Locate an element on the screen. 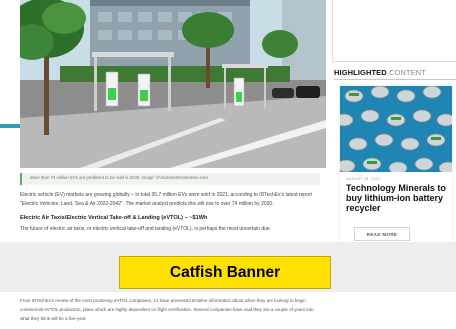  highlighted-title-bold: HIGHLIGHTED is located at coordinates (360, 72).